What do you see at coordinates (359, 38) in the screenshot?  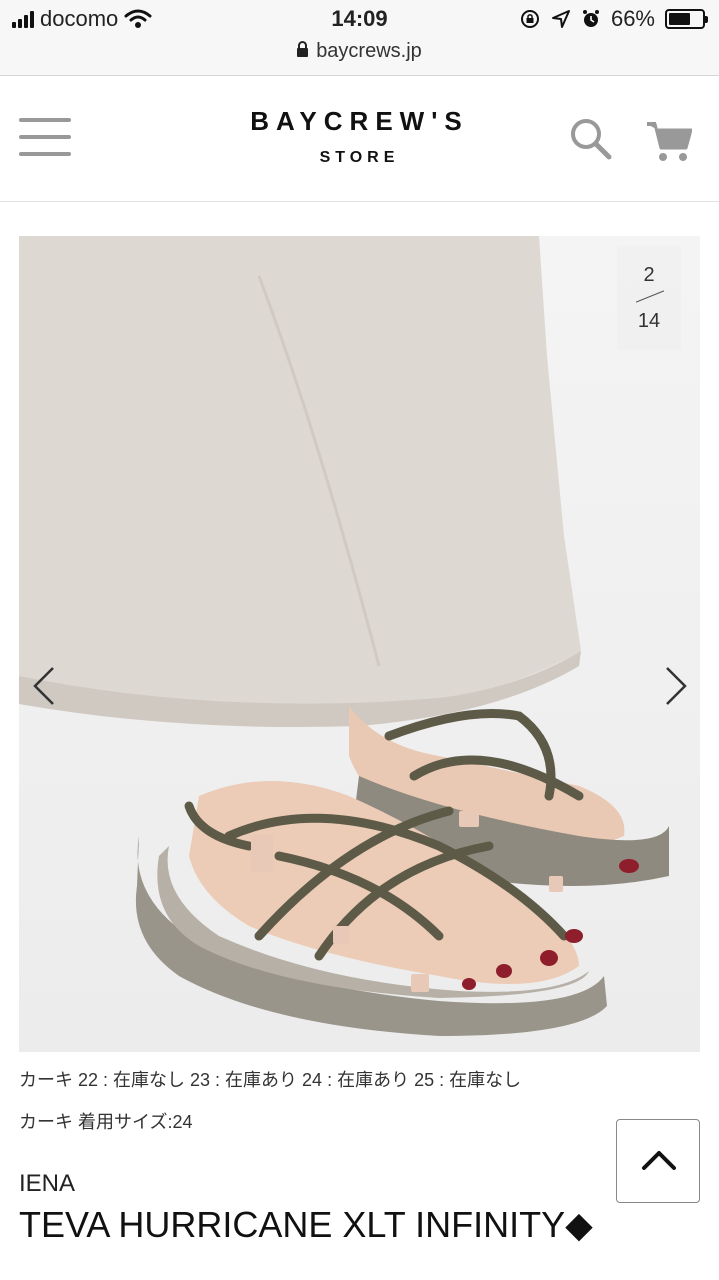 I see `status-bar: docomo 14:09 66% baycrews.jp` at bounding box center [359, 38].